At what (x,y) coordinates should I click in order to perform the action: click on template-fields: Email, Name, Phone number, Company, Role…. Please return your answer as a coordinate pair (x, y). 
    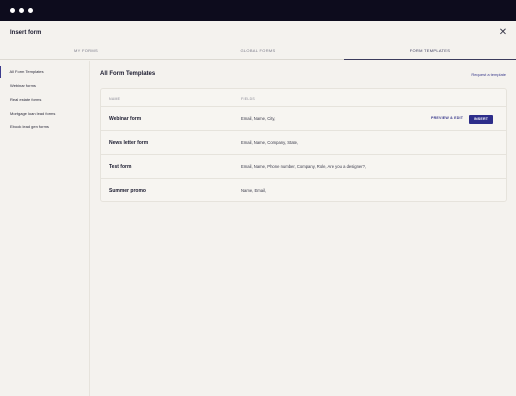
    Looking at the image, I should click on (304, 166).